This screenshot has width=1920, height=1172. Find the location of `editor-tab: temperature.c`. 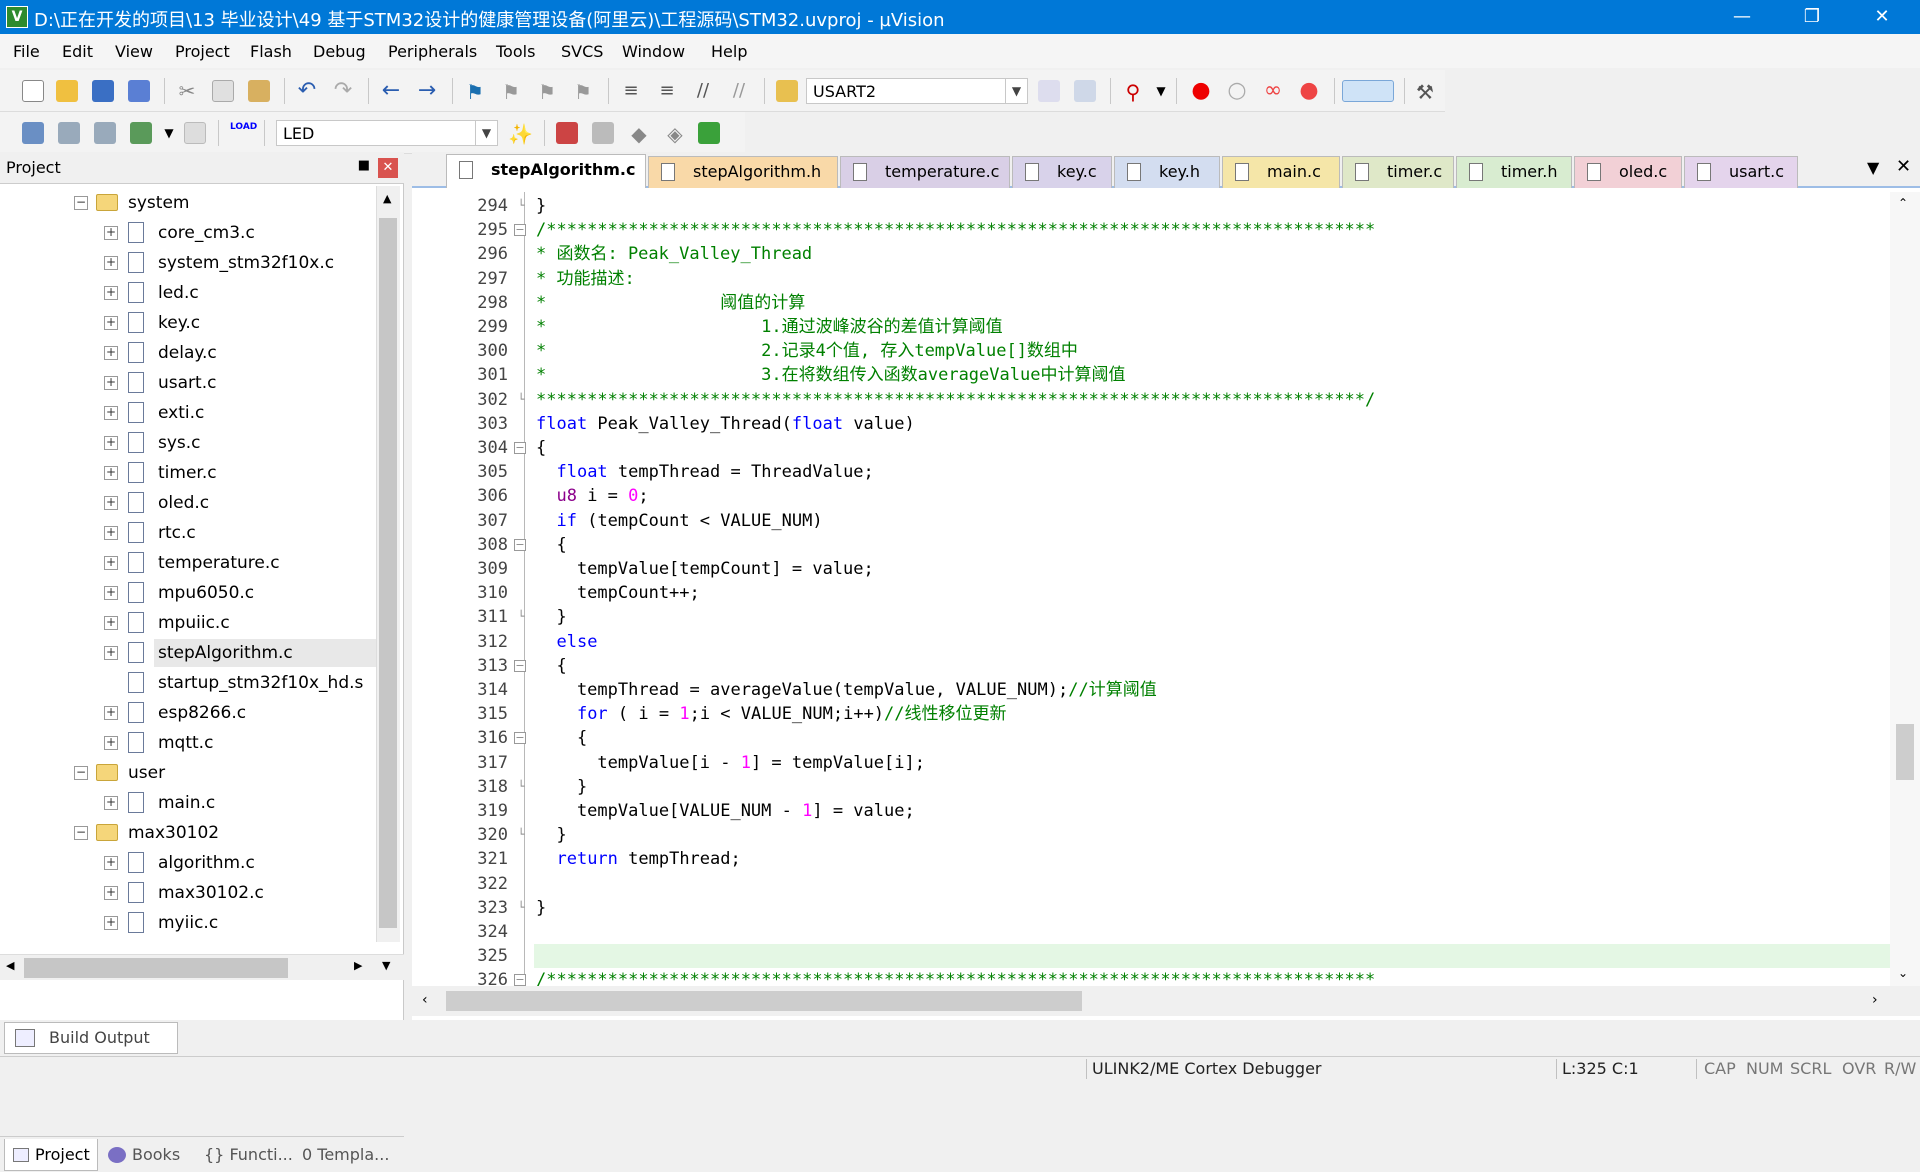

editor-tab: temperature.c is located at coordinates (925, 172).